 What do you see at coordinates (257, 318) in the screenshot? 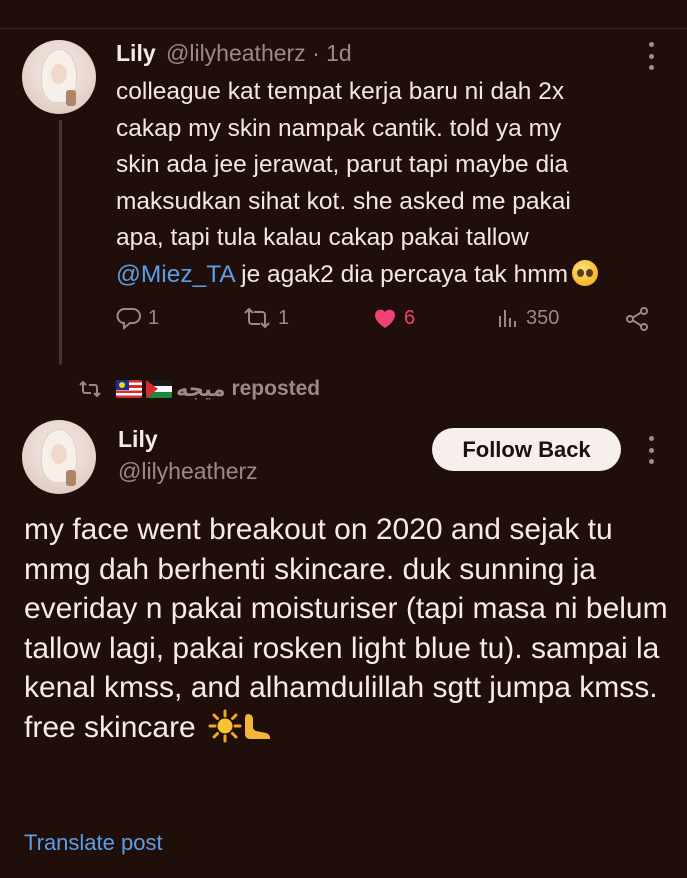
I see `repost-icon` at bounding box center [257, 318].